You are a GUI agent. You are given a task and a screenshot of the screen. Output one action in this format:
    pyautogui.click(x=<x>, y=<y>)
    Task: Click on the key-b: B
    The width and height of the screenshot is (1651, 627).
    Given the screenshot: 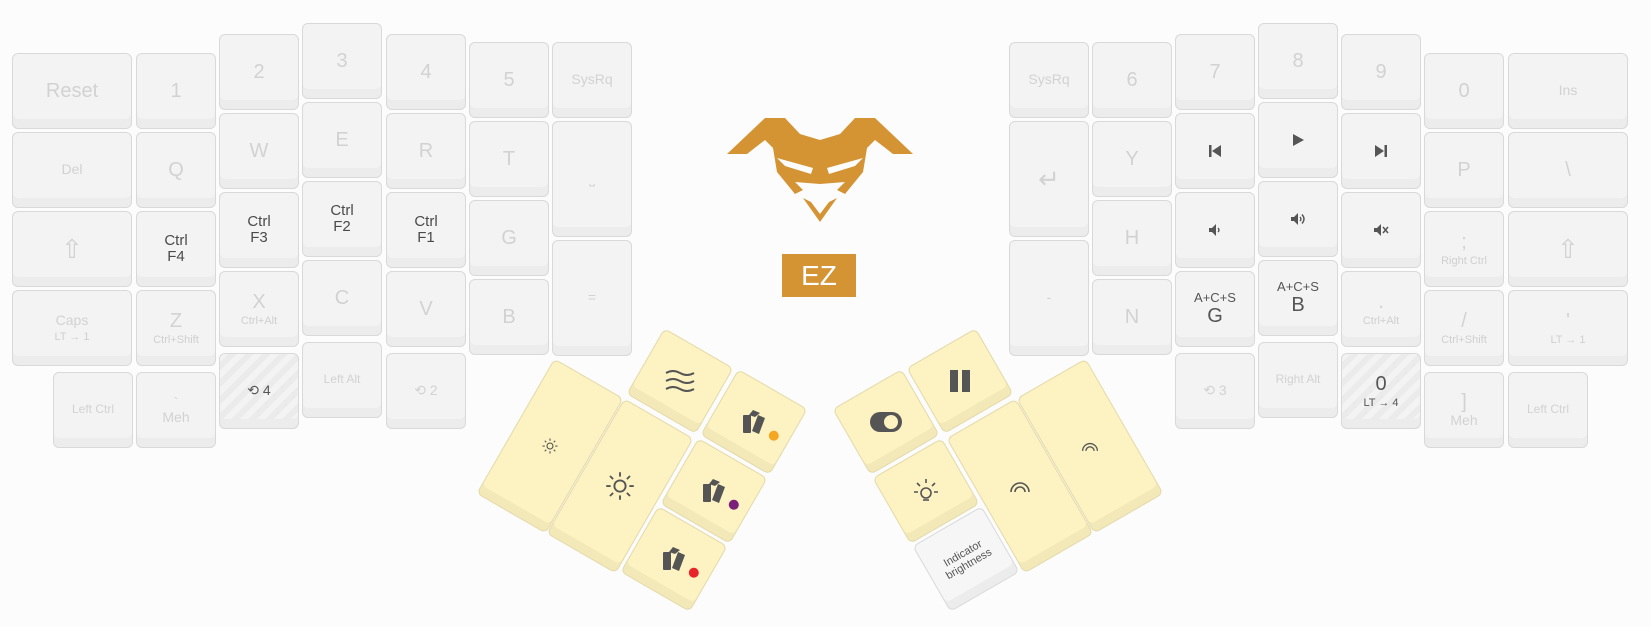 What is the action you would take?
    pyautogui.click(x=509, y=317)
    